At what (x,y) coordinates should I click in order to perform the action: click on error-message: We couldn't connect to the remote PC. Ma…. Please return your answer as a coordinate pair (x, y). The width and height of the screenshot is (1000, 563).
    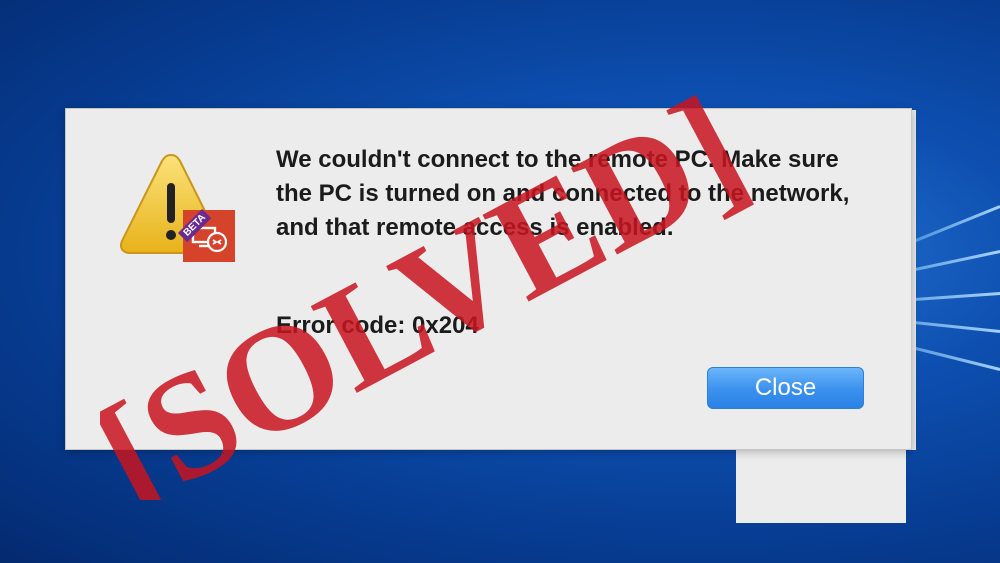
    Looking at the image, I should click on (563, 193).